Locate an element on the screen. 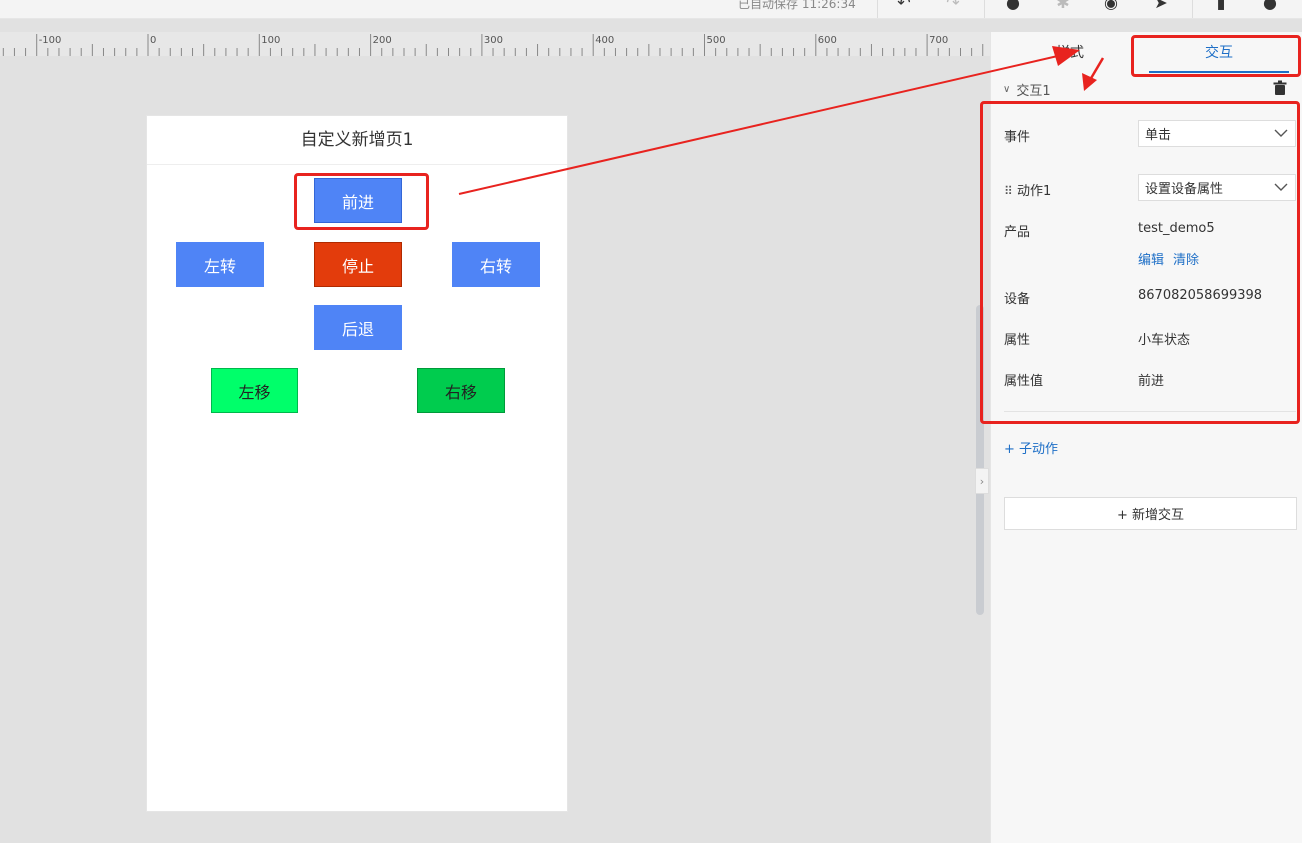  clear-link: 清除 is located at coordinates (1186, 258).